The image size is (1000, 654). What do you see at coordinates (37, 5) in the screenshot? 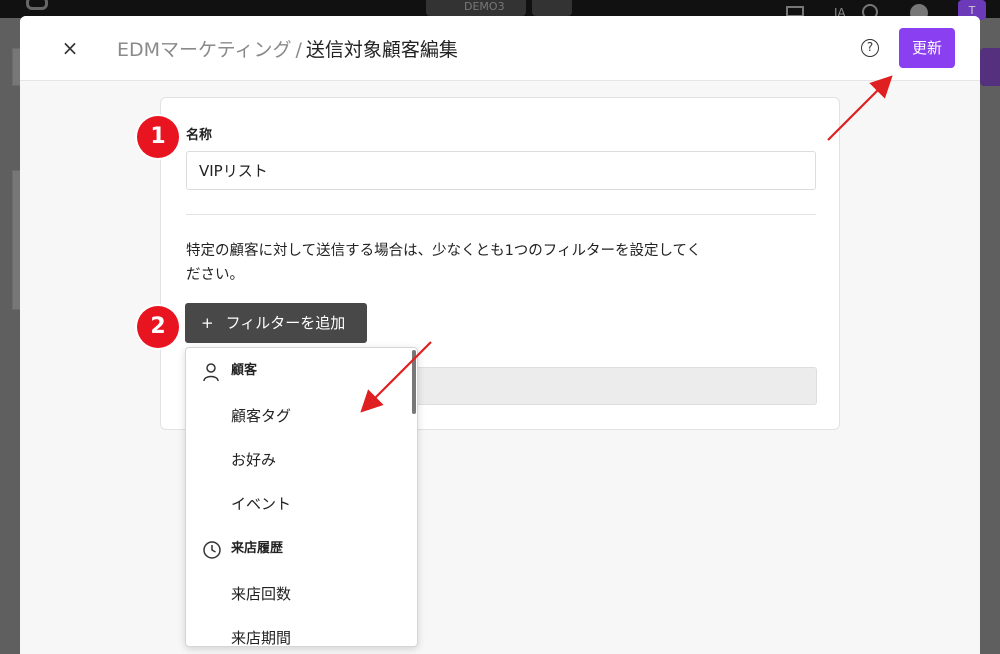
I see `app-logo` at bounding box center [37, 5].